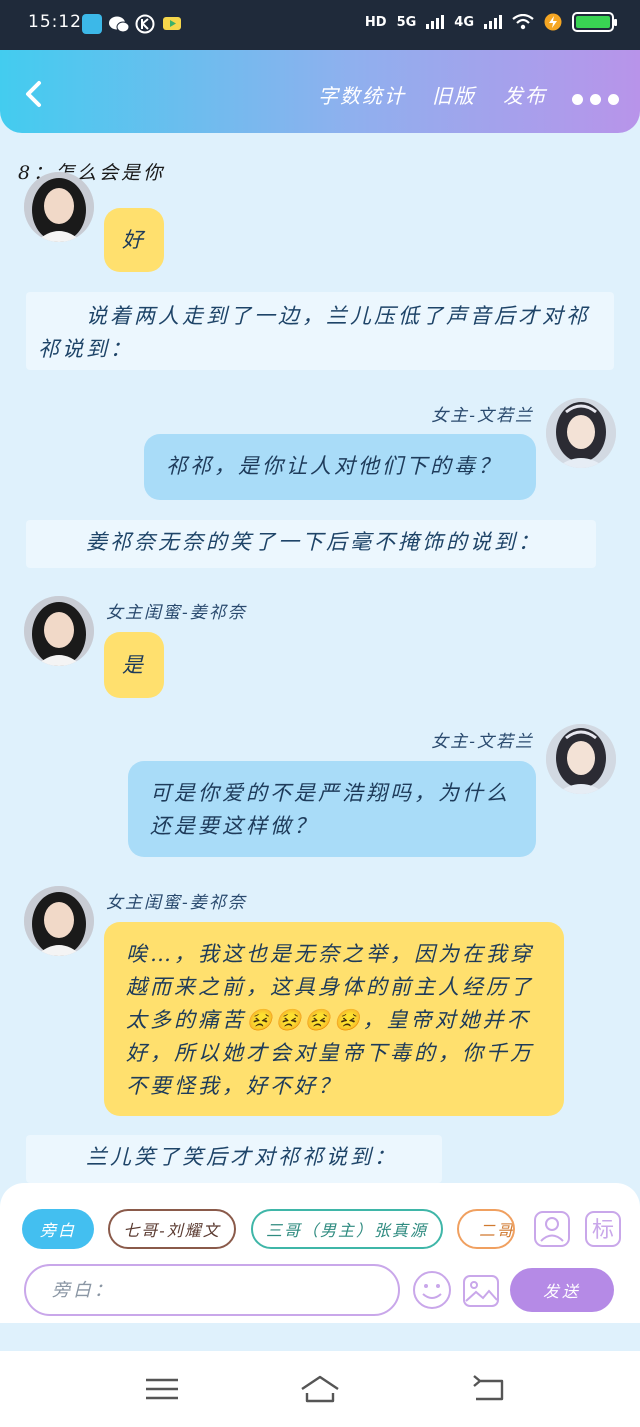  What do you see at coordinates (92, 24) in the screenshot?
I see `app-notification-icon` at bounding box center [92, 24].